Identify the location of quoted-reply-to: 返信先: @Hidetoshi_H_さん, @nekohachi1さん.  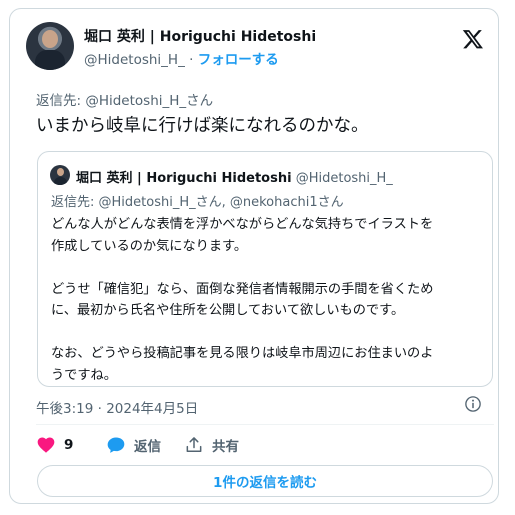
(197, 202).